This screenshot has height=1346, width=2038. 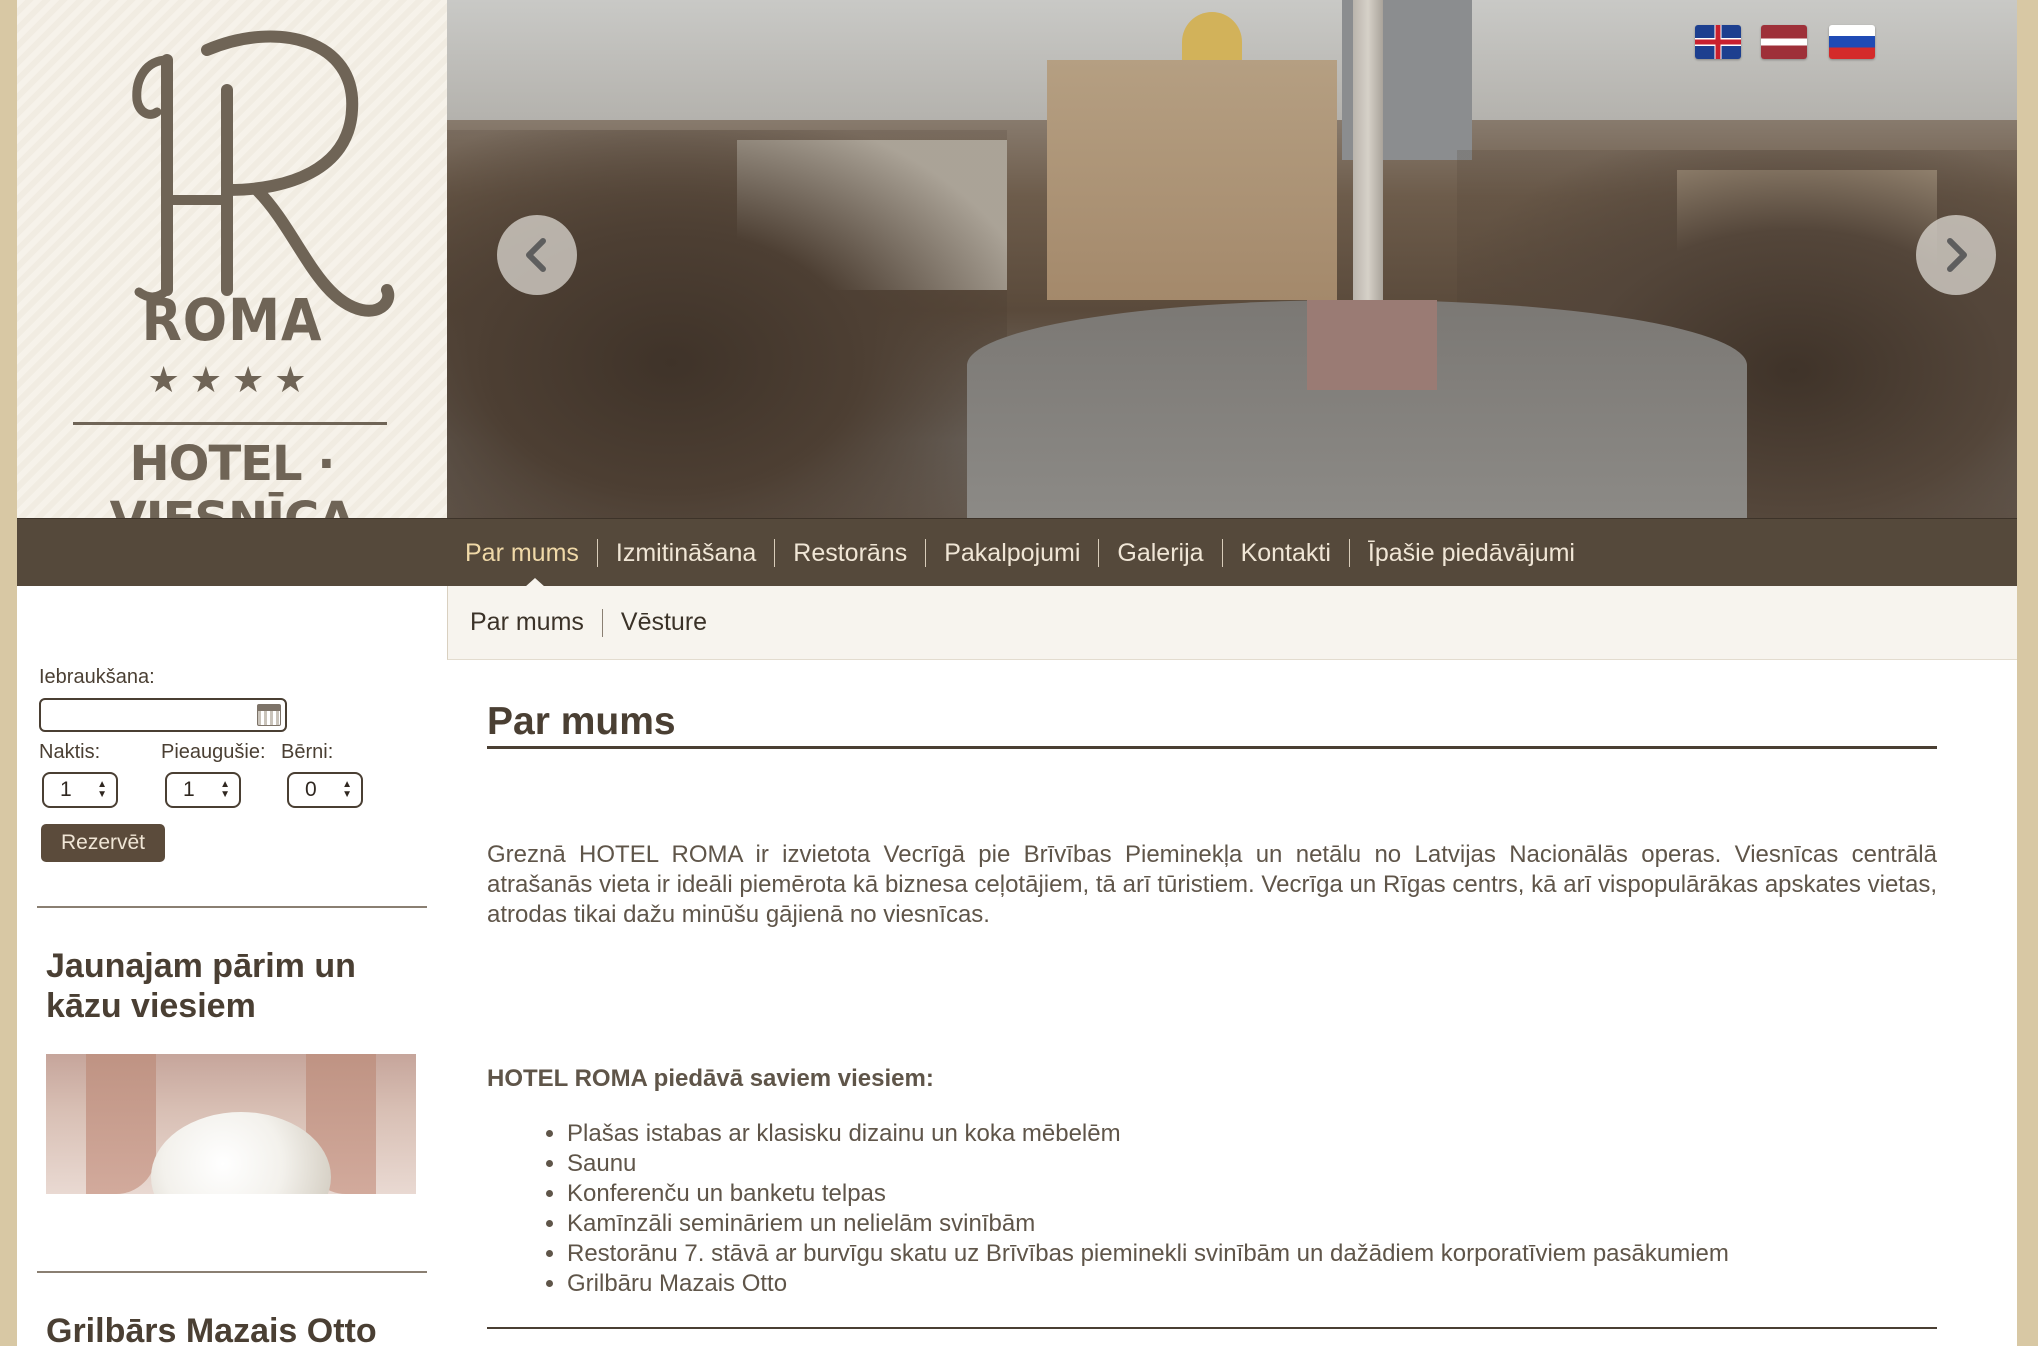 I want to click on nav-label: Pakalpojumi, so click(x=1012, y=552).